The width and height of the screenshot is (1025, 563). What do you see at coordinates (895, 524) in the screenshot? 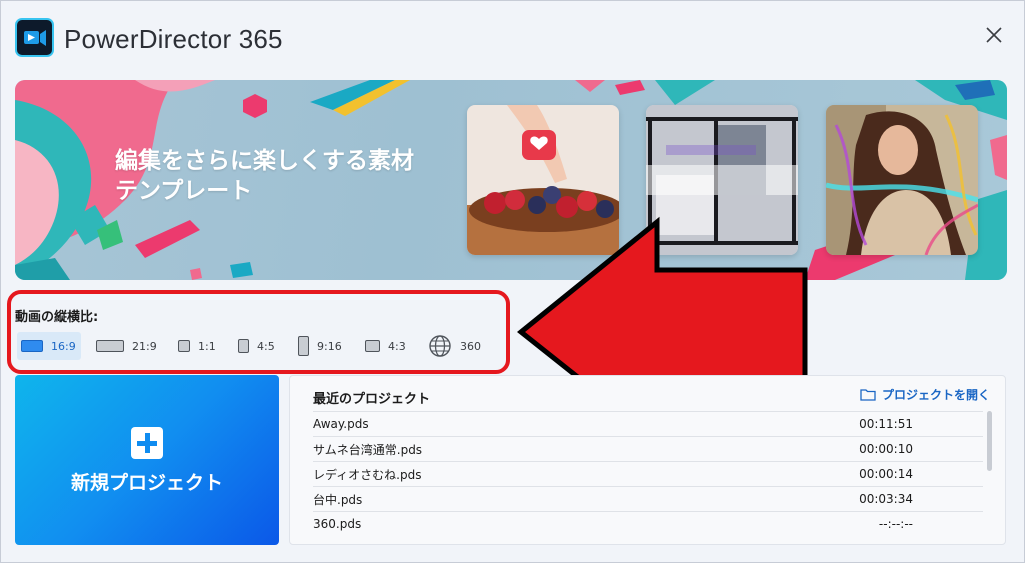
I see `project-duration: --:--:--` at bounding box center [895, 524].